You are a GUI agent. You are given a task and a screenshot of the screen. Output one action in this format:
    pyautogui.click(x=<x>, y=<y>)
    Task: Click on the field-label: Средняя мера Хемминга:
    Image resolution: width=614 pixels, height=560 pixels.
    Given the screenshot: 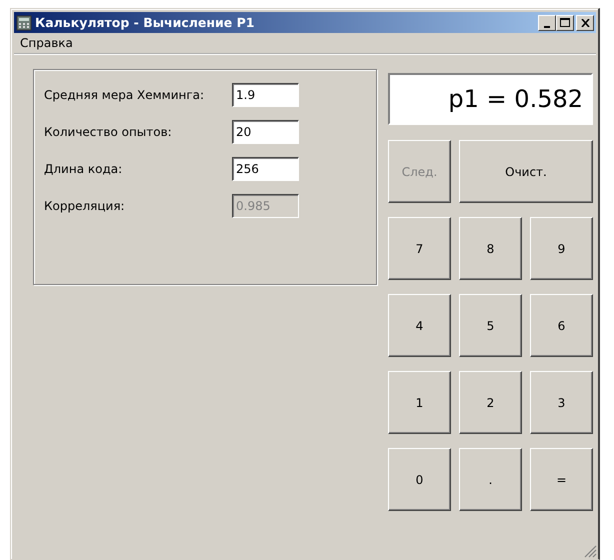 What is the action you would take?
    pyautogui.click(x=125, y=95)
    